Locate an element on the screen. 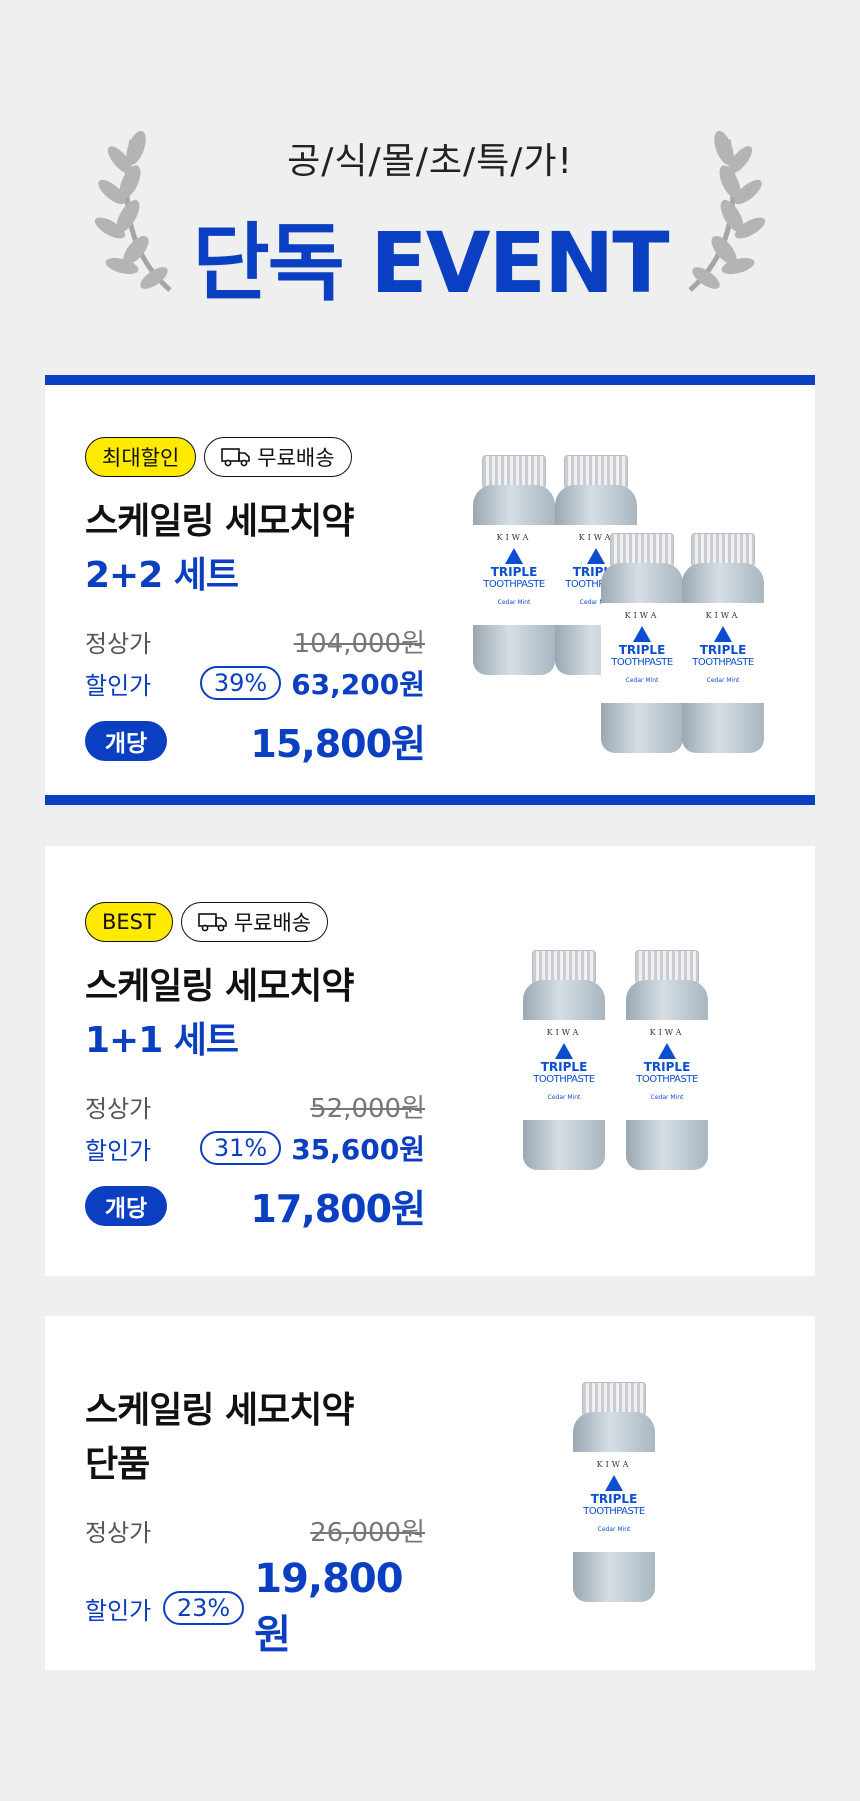 The height and width of the screenshot is (1801, 860). event-subtitle: 공/식/몰/초/특/가! is located at coordinates (430, 161).